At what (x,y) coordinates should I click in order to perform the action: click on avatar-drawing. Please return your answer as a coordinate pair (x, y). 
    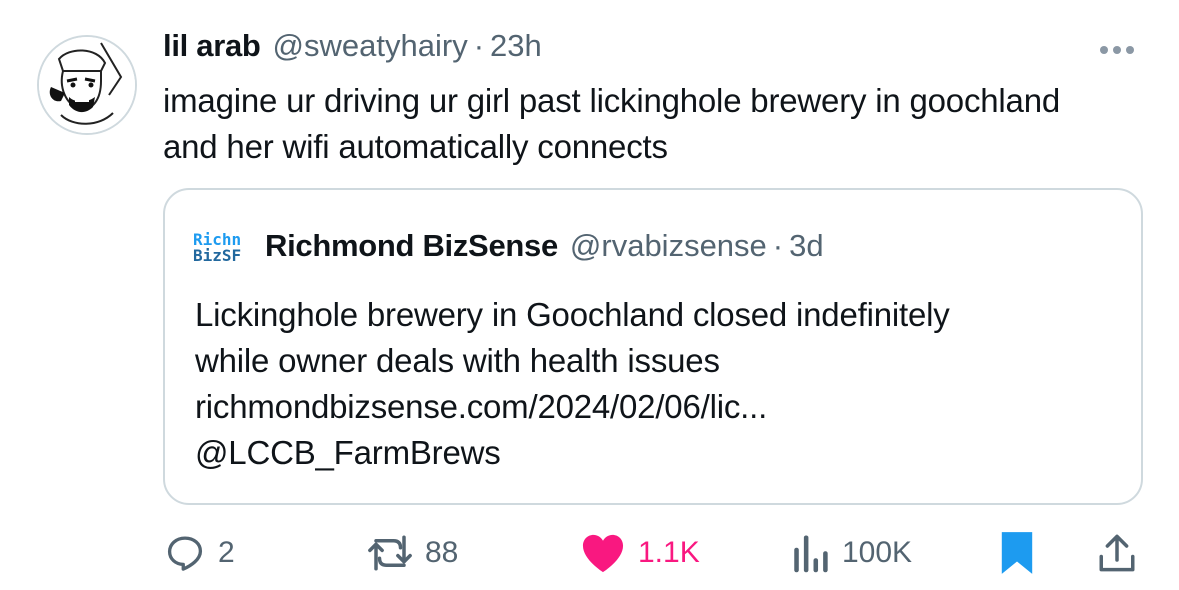
    Looking at the image, I should click on (87, 85).